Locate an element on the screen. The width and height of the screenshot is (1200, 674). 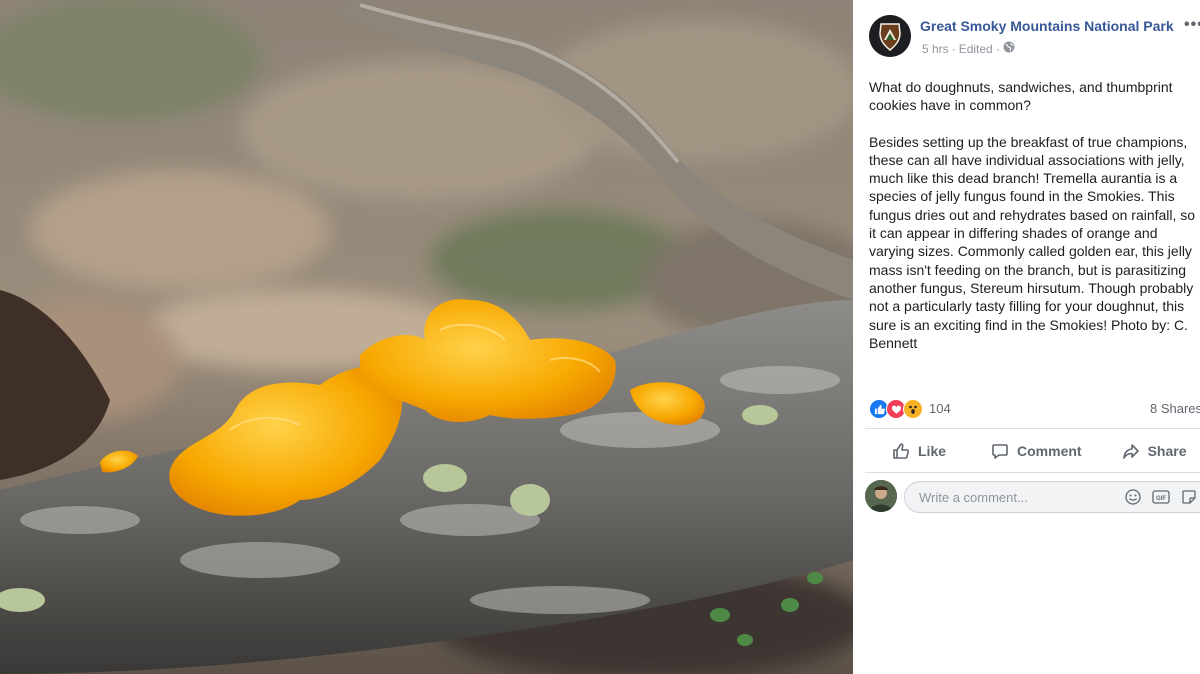
wow-icon is located at coordinates (913, 409).